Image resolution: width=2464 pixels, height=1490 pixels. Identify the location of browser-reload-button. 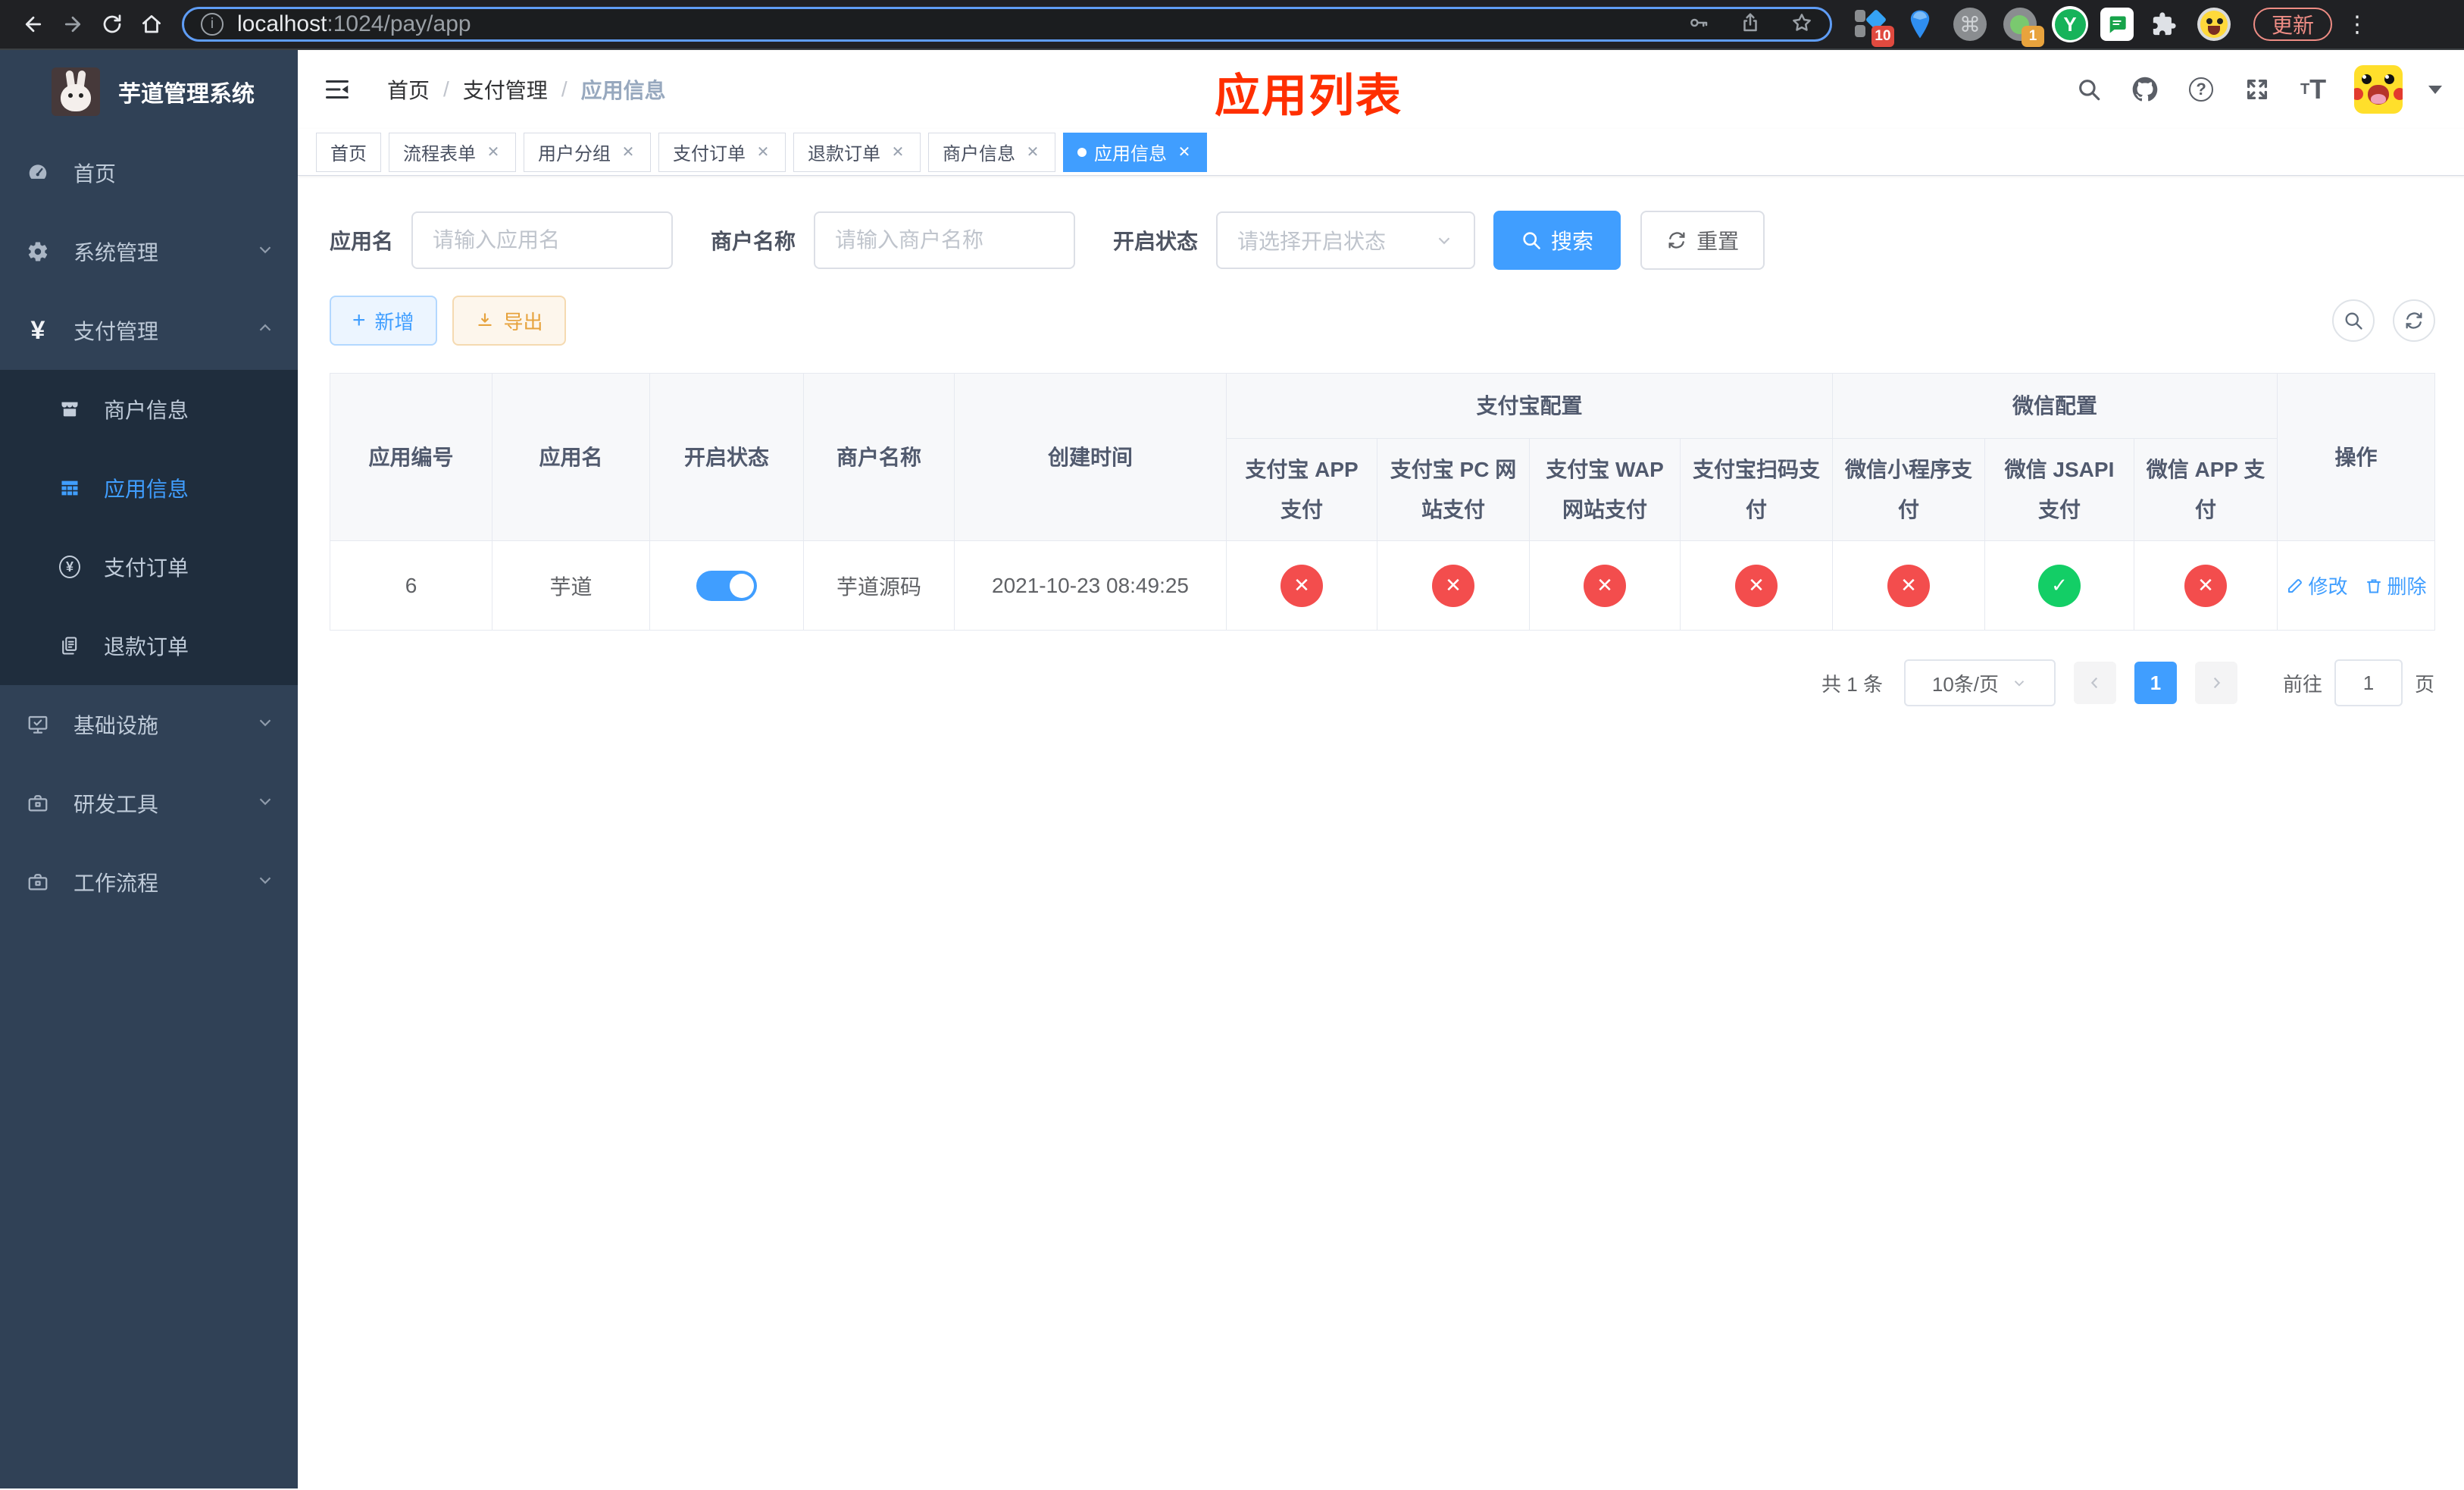
(112, 25).